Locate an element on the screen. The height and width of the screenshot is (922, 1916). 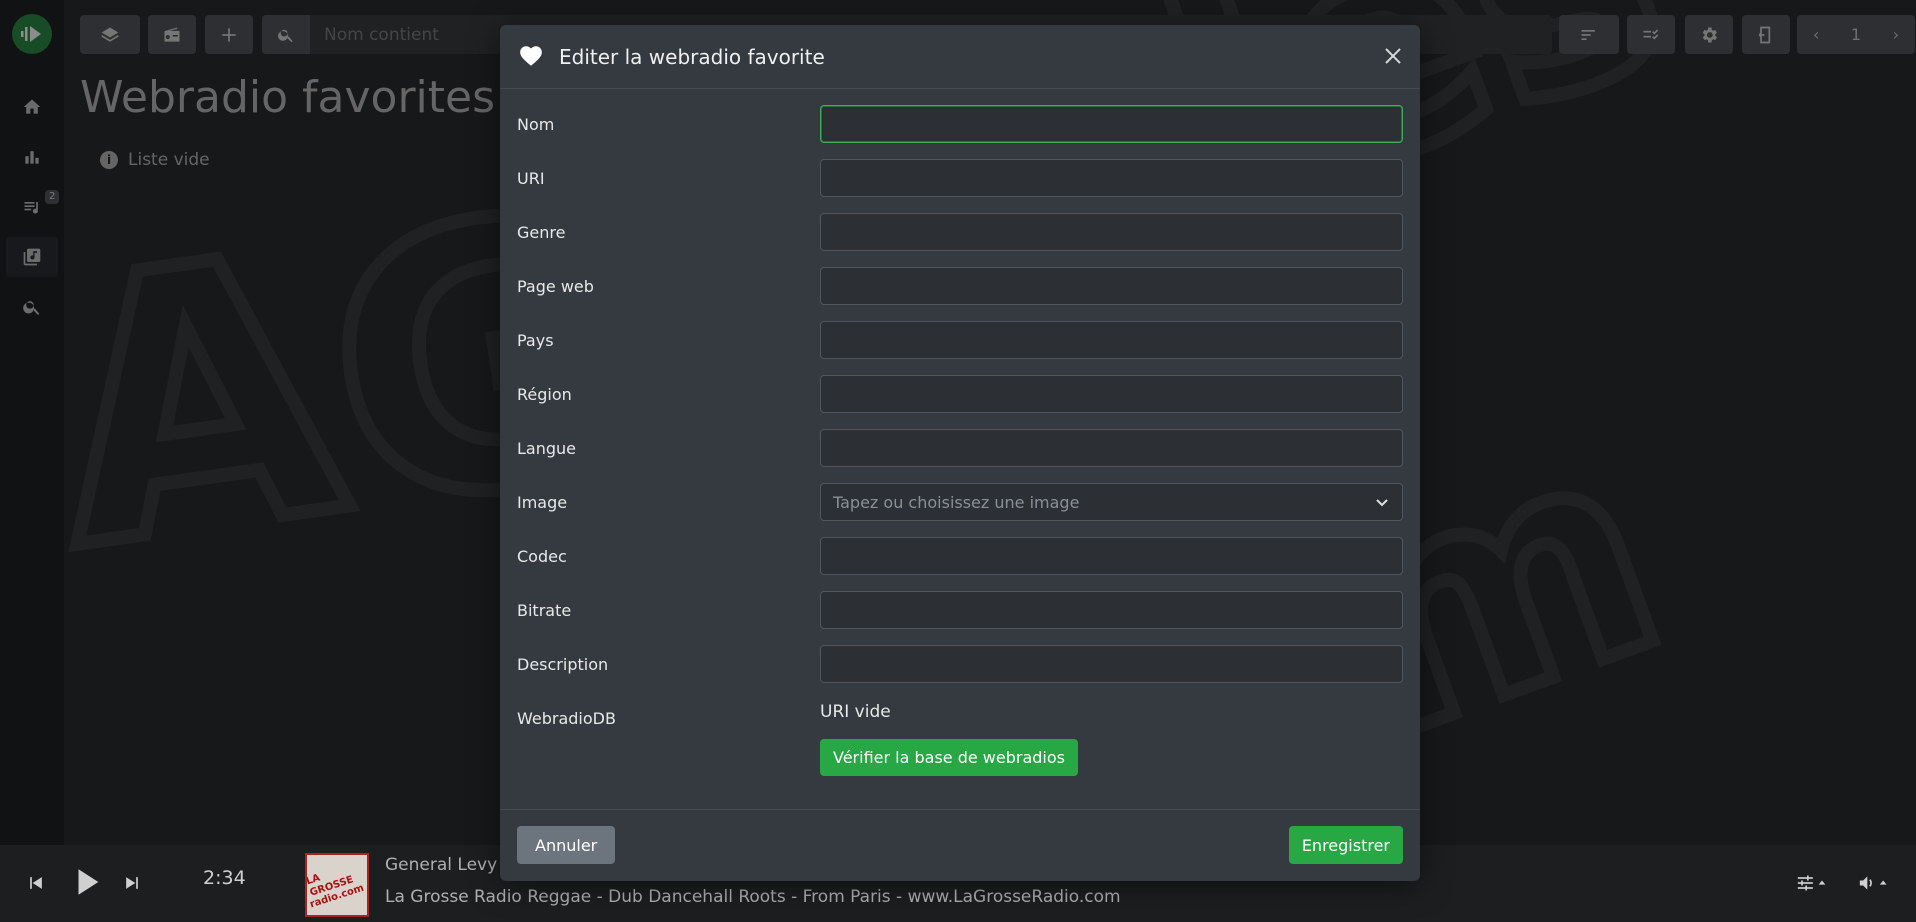
output-settings-button is located at coordinates (1812, 885).